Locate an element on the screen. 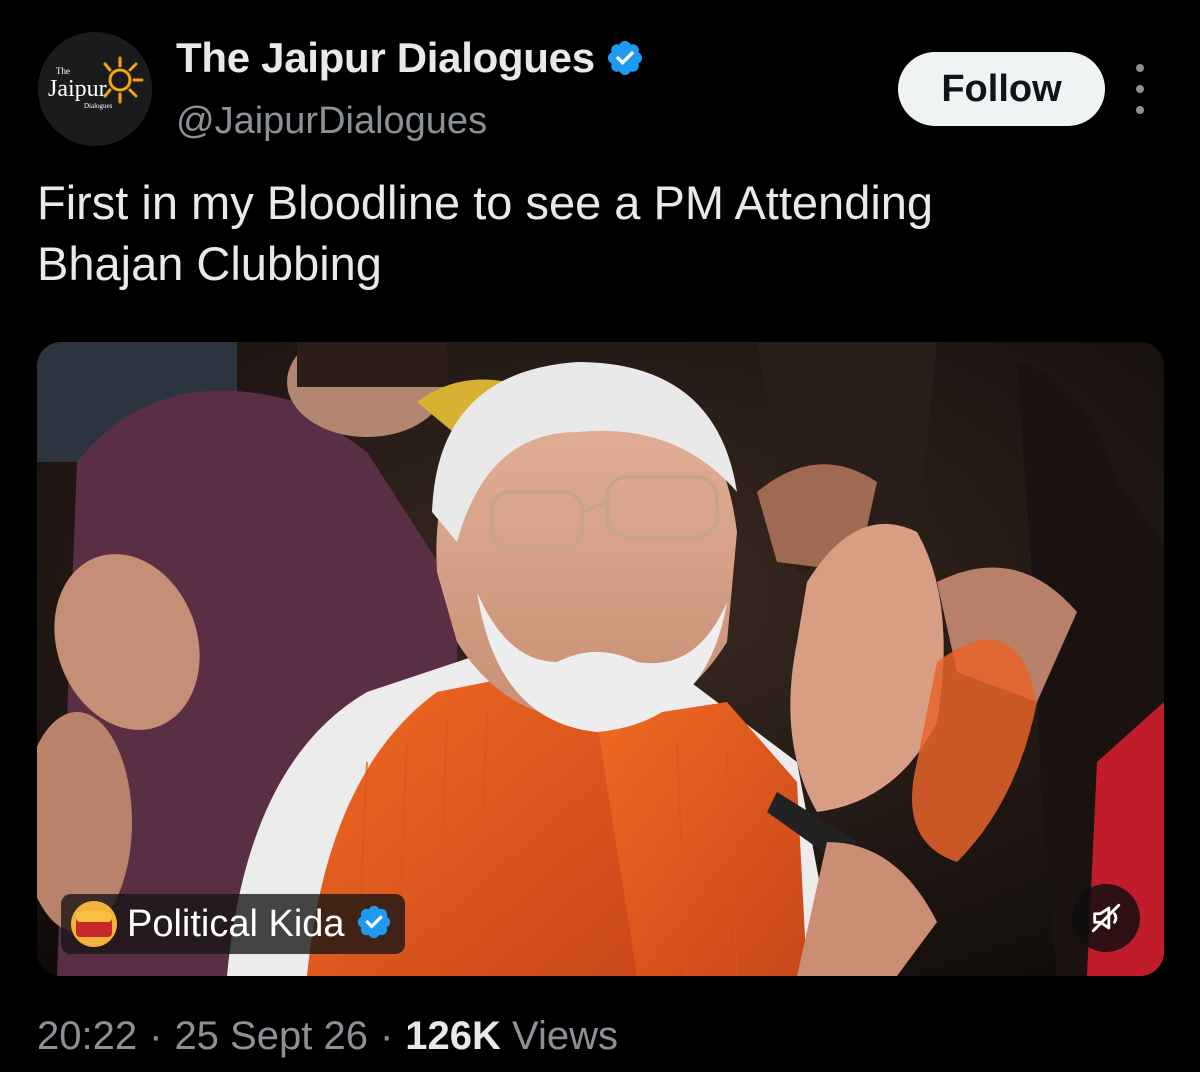 The height and width of the screenshot is (1072, 1200). jaipur-dialogues-logo: The Jaipur Dialogues is located at coordinates (95, 89).